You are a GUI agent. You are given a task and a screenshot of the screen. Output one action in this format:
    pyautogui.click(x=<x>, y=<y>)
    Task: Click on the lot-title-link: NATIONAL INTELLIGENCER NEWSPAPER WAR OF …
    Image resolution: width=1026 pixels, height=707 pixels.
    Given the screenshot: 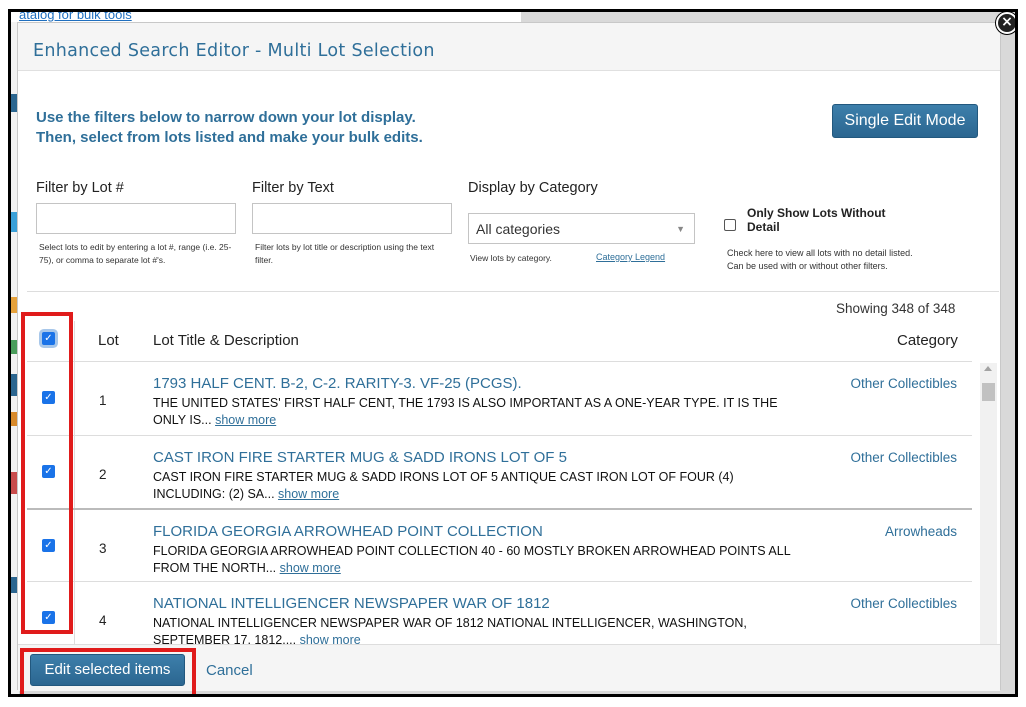 What is the action you would take?
    pyautogui.click(x=351, y=603)
    